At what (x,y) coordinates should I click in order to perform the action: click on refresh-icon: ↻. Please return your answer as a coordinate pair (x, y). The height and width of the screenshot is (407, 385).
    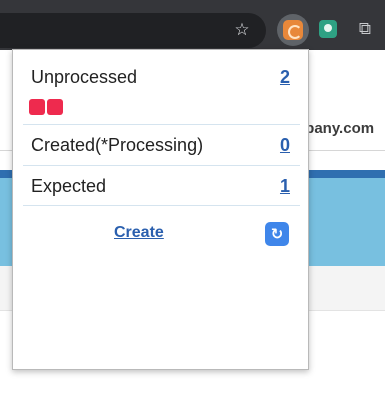
    Looking at the image, I should click on (277, 234).